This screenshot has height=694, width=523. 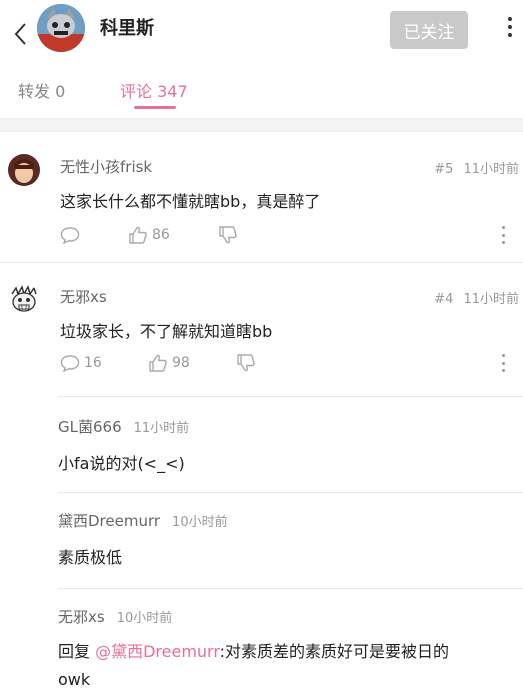 I want to click on active-tab-indicator, so click(x=155, y=107).